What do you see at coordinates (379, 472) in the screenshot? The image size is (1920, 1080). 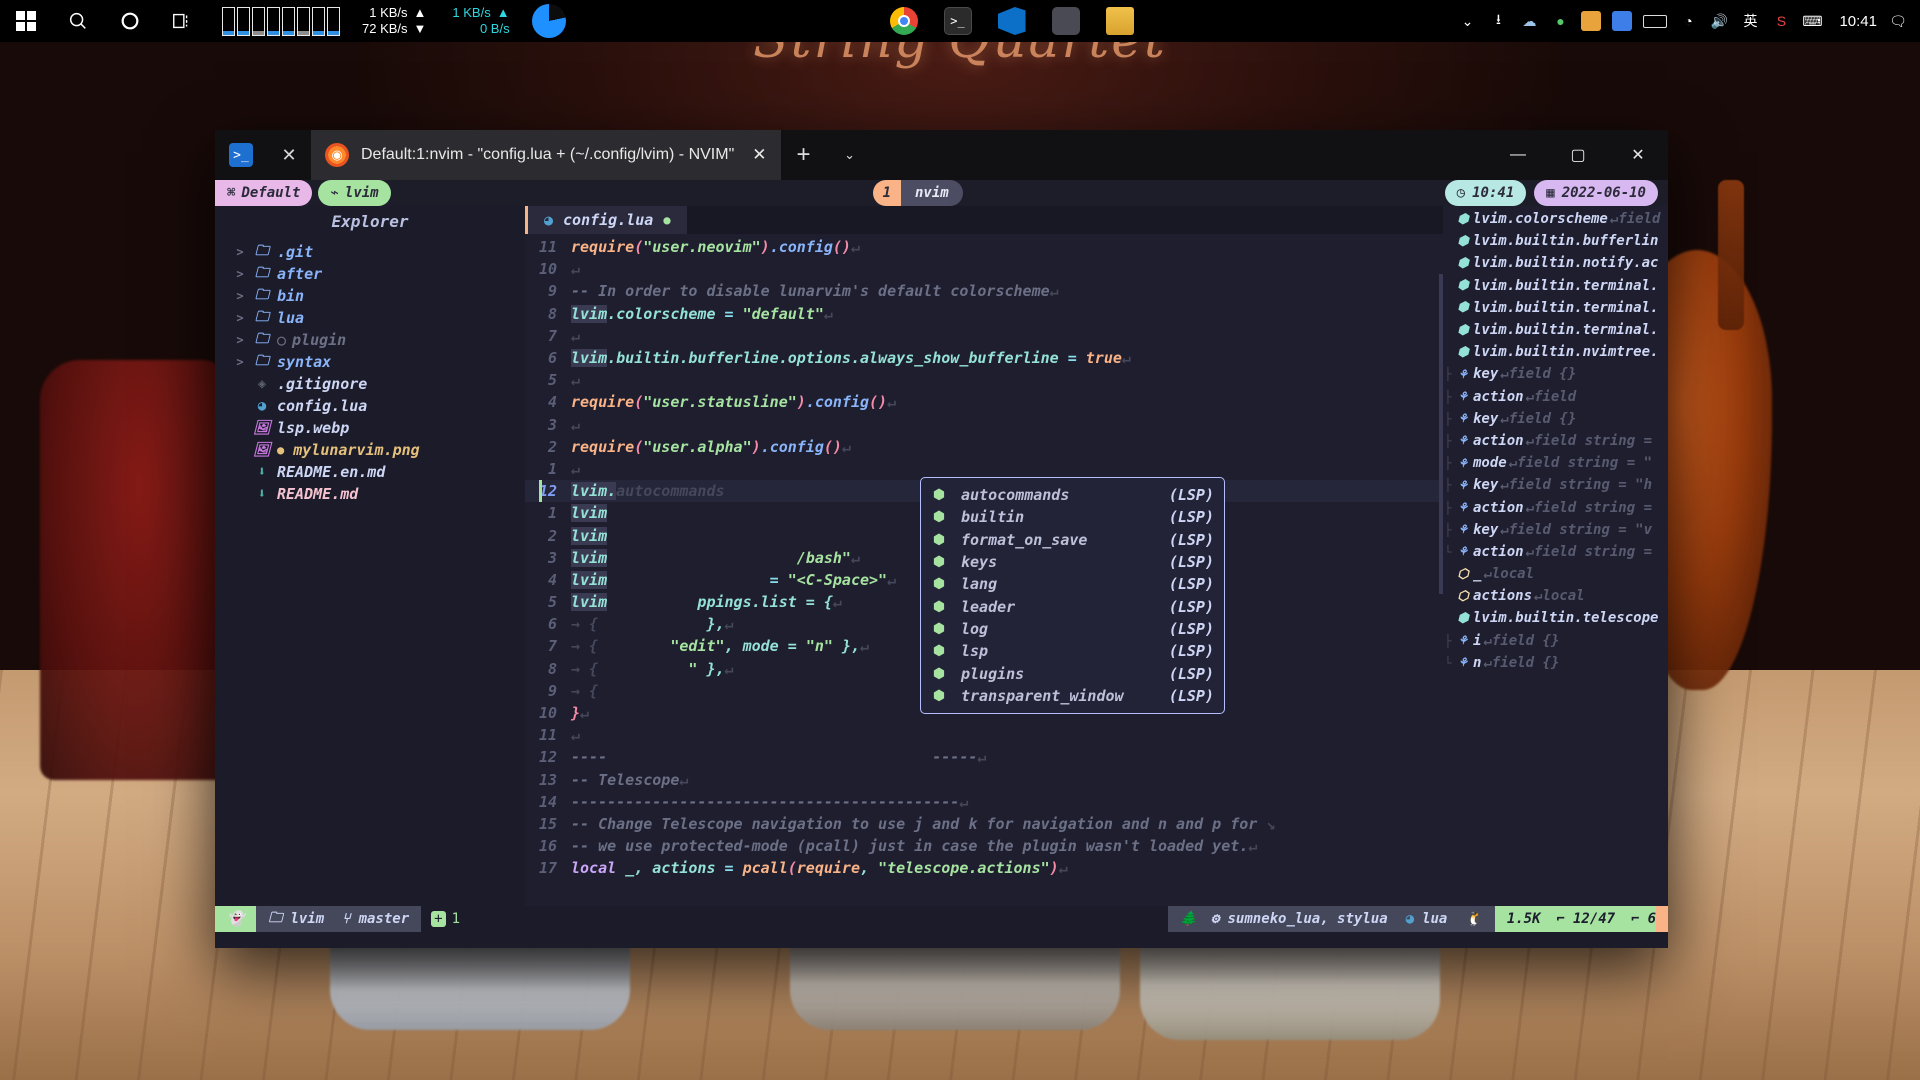 I see `file-tree-item: ⬇ README.en.md` at bounding box center [379, 472].